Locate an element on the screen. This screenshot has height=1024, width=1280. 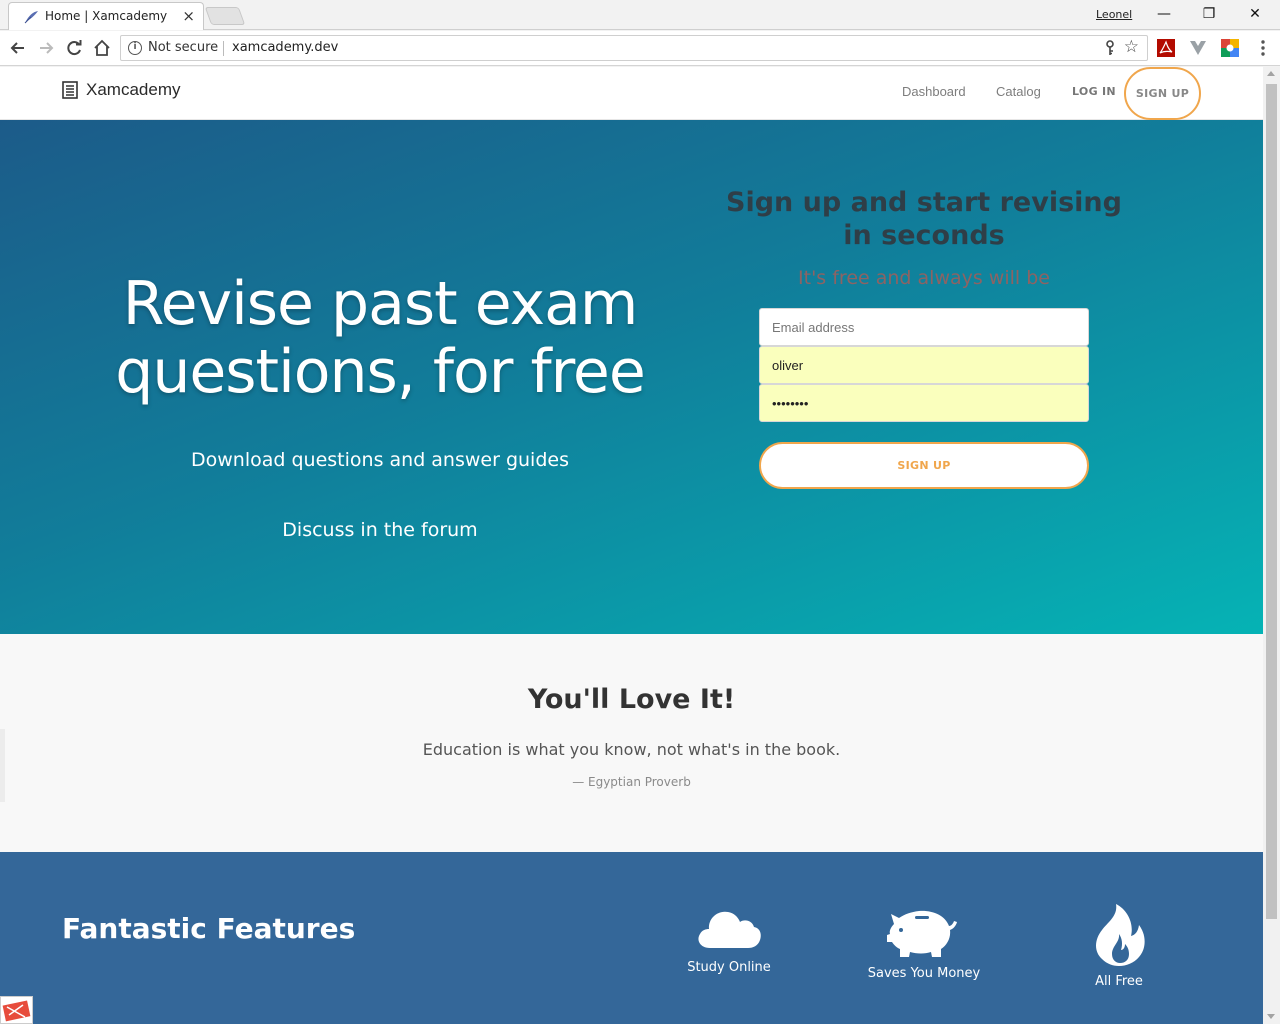
browser-toolbar: i Not secure xamcademy.dev ☆ is located at coordinates (640, 48).